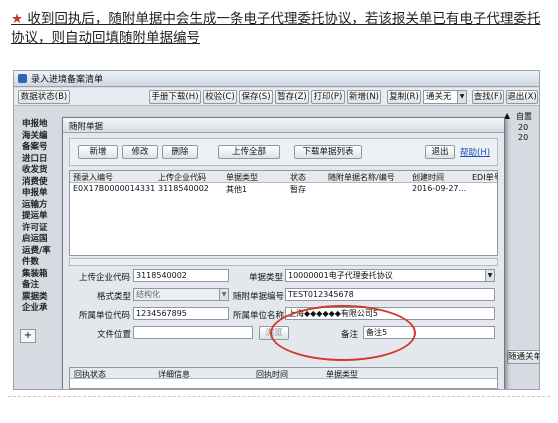  What do you see at coordinates (259, 316) in the screenshot?
I see `unit-name-label: 所属单位名称` at bounding box center [259, 316].